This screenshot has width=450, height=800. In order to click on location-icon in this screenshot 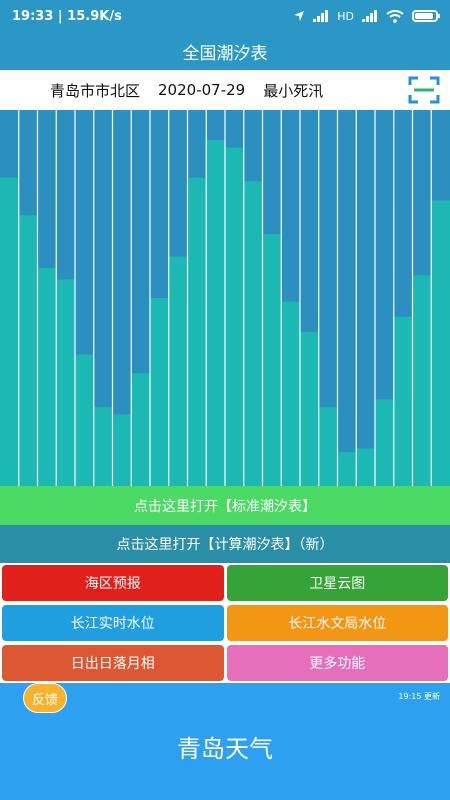, I will do `click(299, 16)`.